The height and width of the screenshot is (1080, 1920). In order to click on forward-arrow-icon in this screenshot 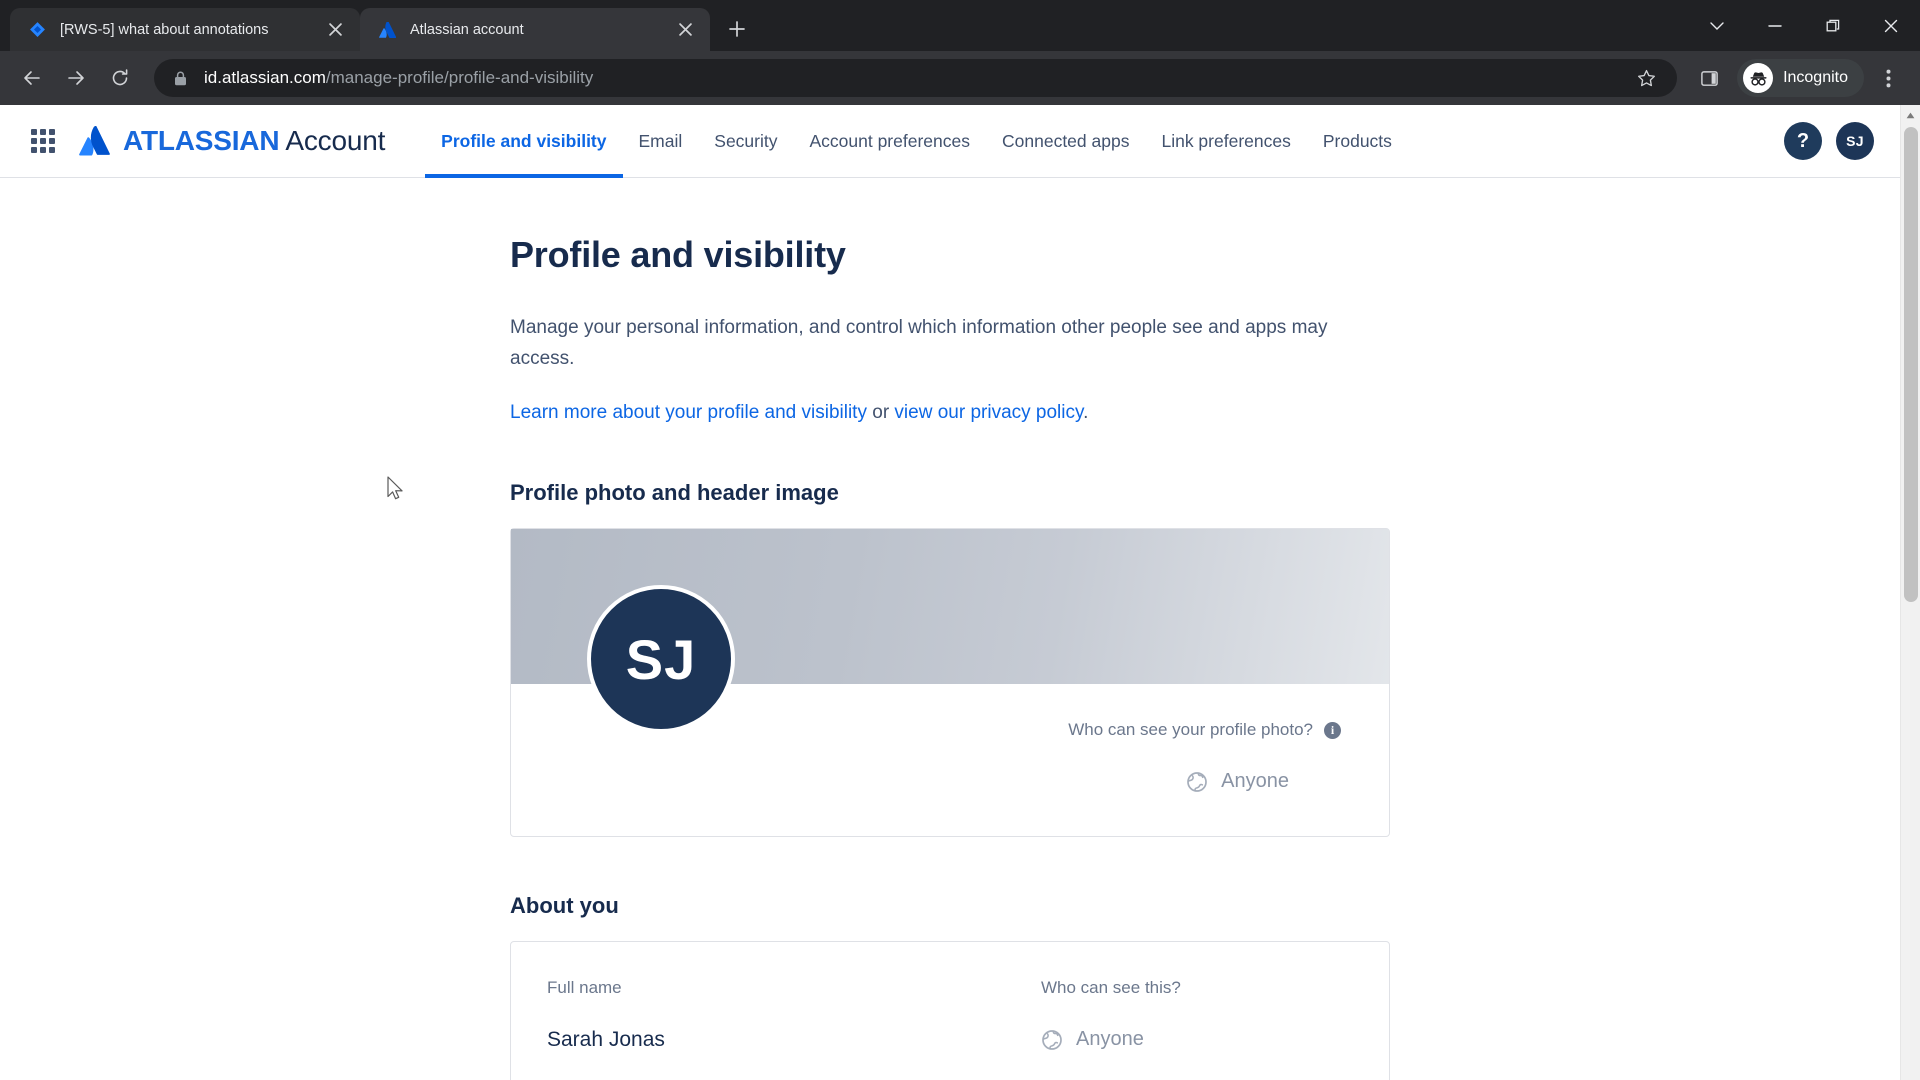, I will do `click(76, 78)`.